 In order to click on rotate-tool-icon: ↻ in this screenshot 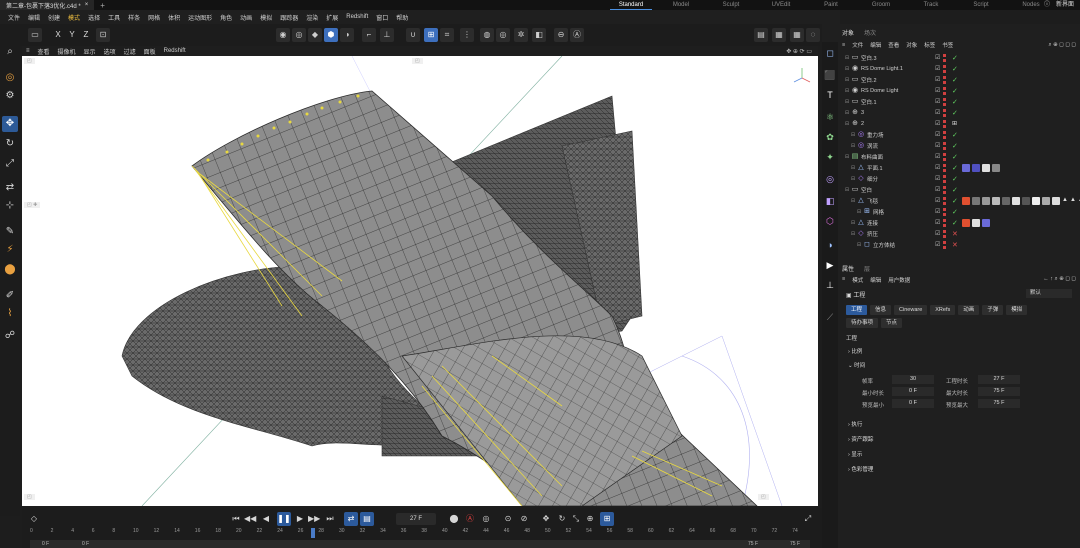, I will do `click(10, 144)`.